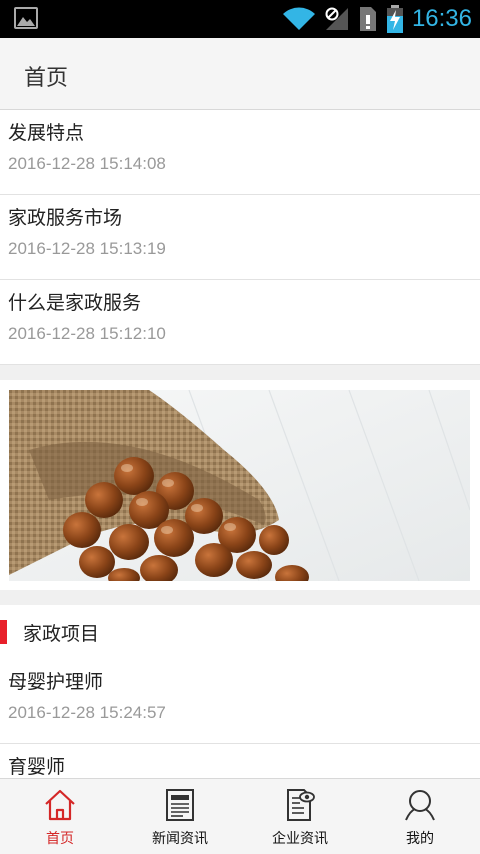  I want to click on news-item: 什么是家政服务 2016-12-28 15:12:10, so click(240, 322).